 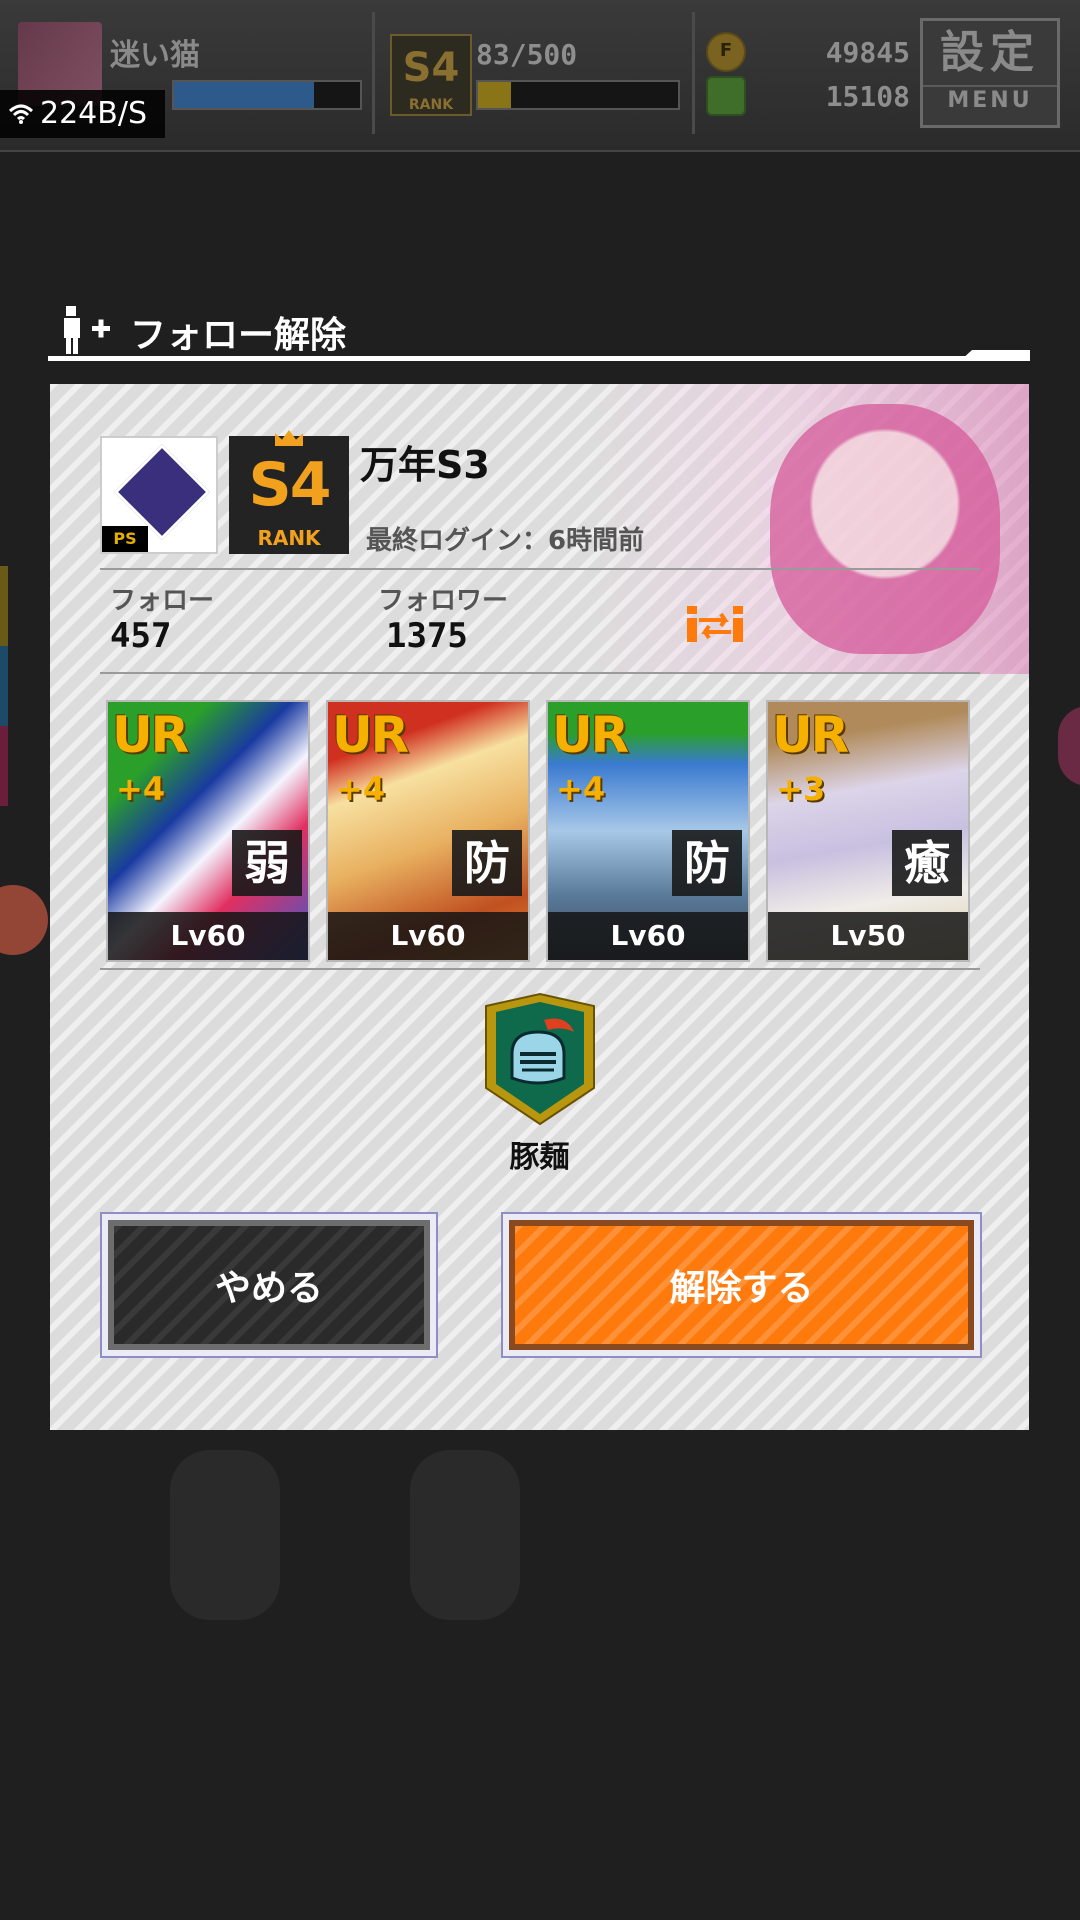 What do you see at coordinates (290, 485) in the screenshot?
I see `player-rank-number: S4` at bounding box center [290, 485].